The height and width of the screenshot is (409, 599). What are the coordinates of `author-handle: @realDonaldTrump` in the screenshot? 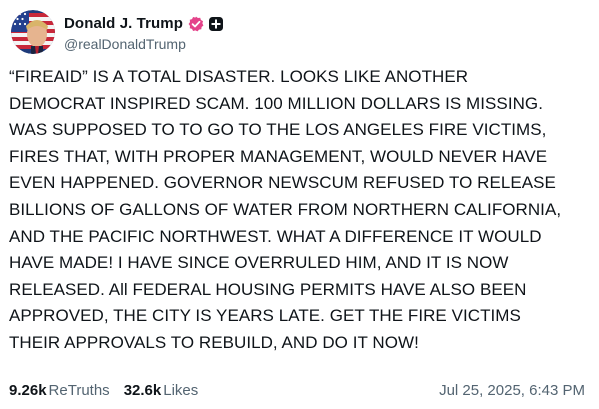 It's located at (144, 44).